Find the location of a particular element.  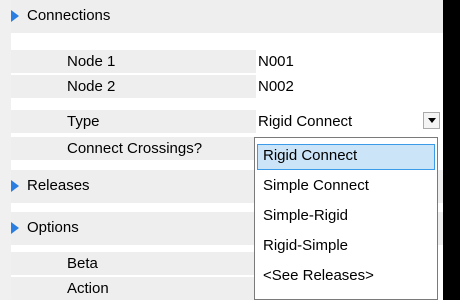

left-margin-strip is located at coordinates (5, 150).